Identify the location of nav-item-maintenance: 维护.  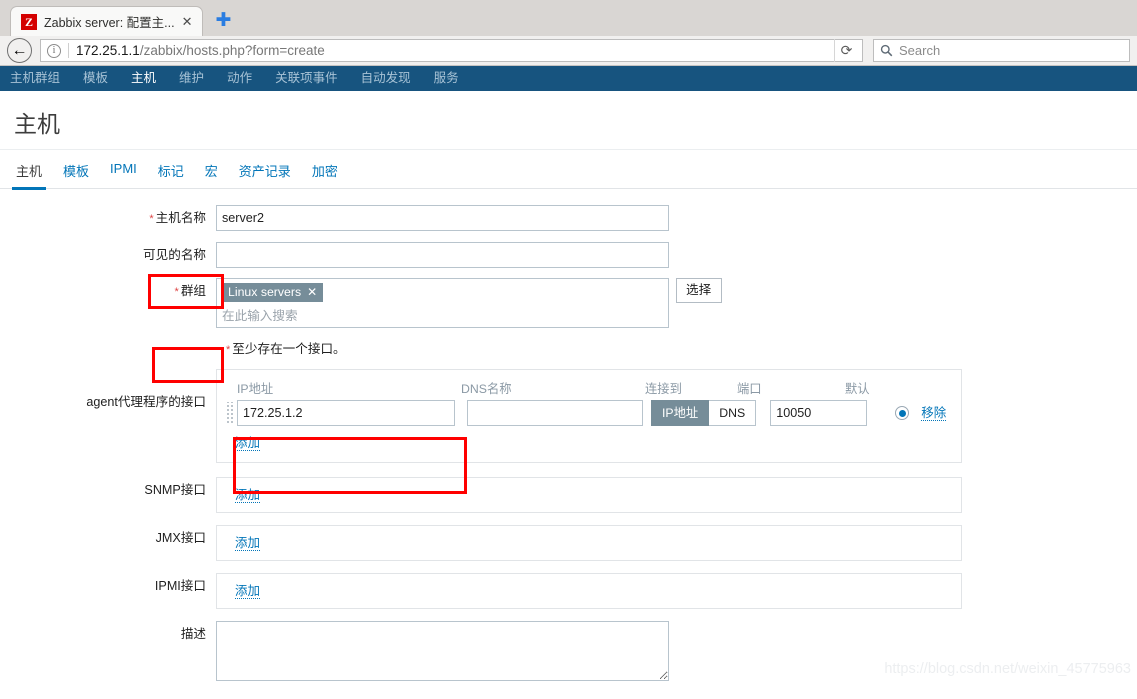
(191, 78).